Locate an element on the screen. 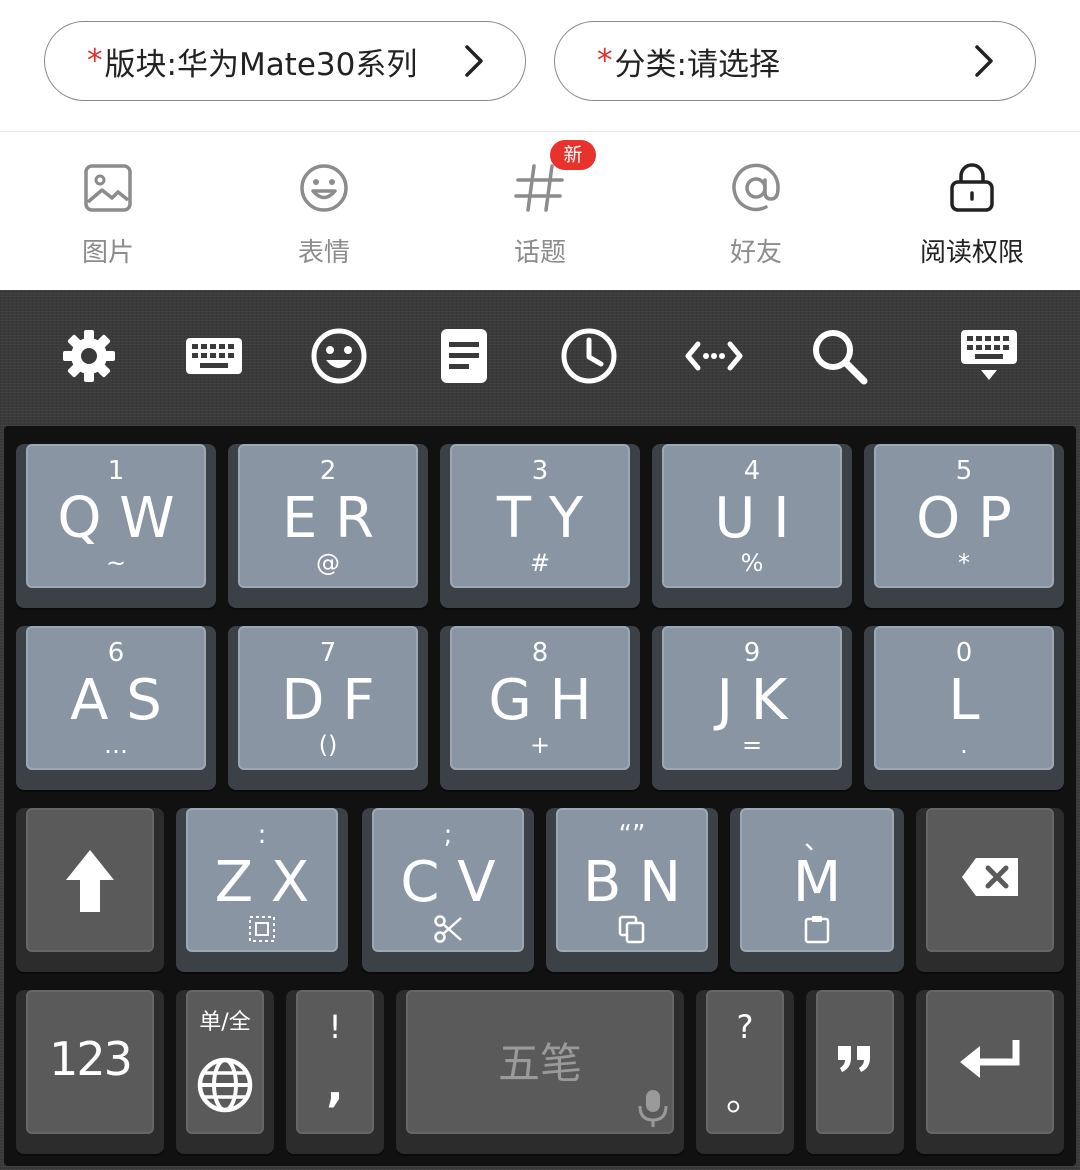 Image resolution: width=1080 pixels, height=1170 pixels. quote-icon is located at coordinates (854, 1059).